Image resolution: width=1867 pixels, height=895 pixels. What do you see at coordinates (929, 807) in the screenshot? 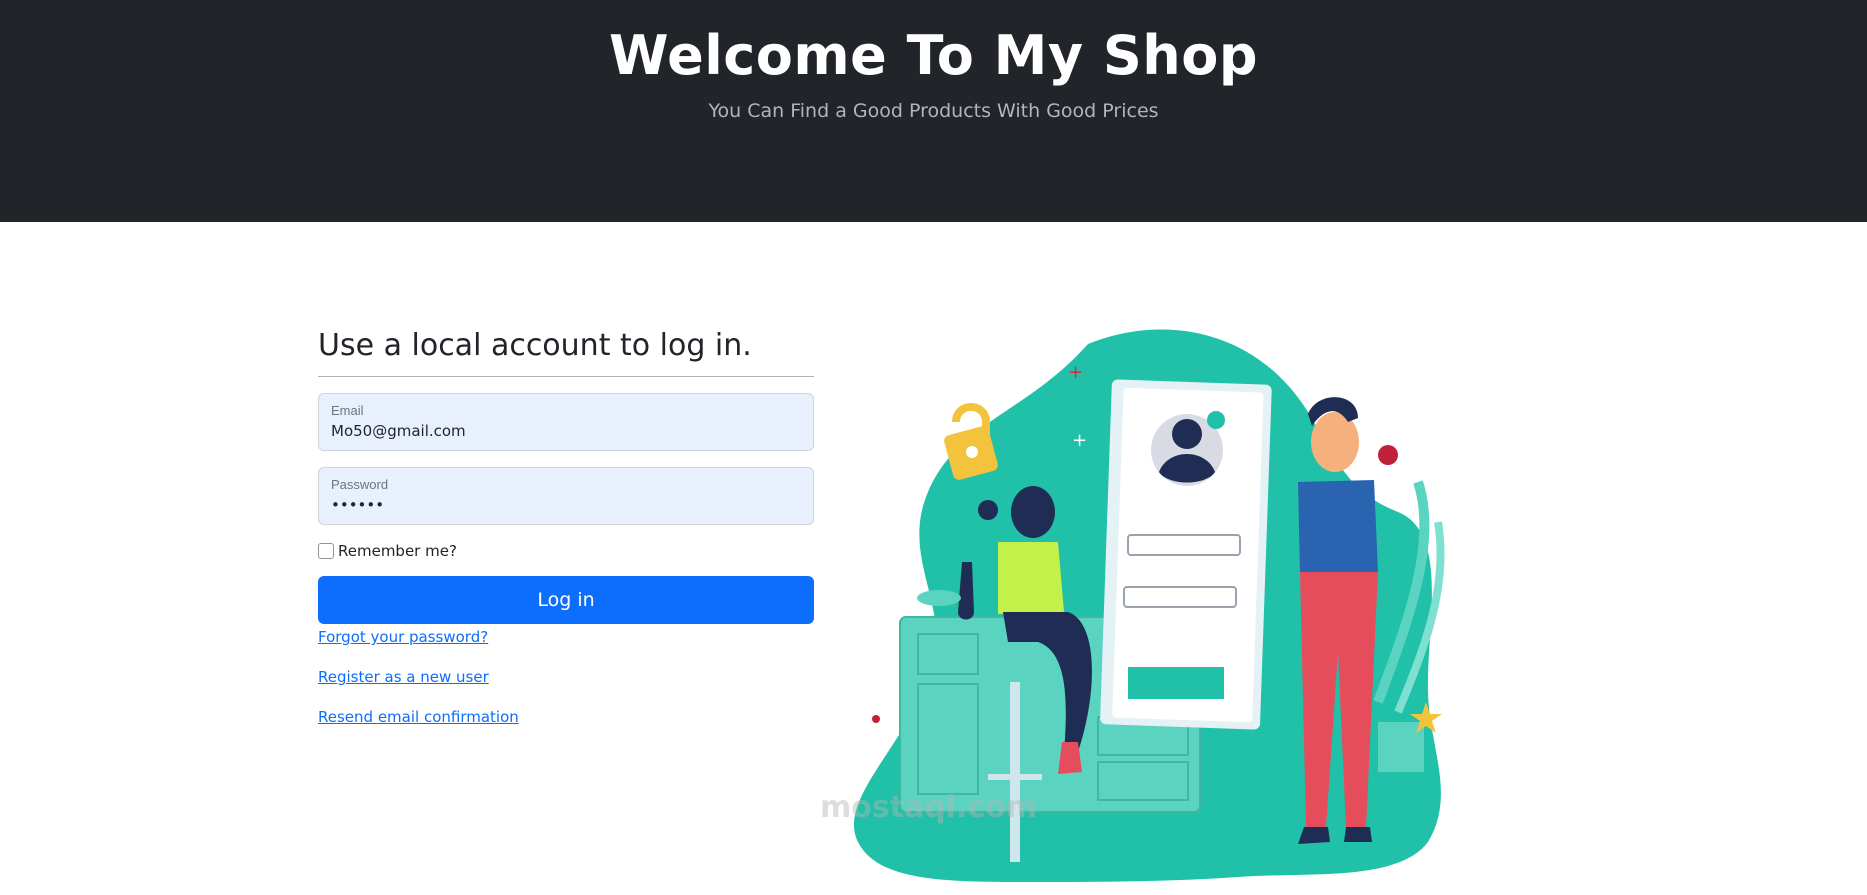
I see `watermark-text: mostaql.com` at bounding box center [929, 807].